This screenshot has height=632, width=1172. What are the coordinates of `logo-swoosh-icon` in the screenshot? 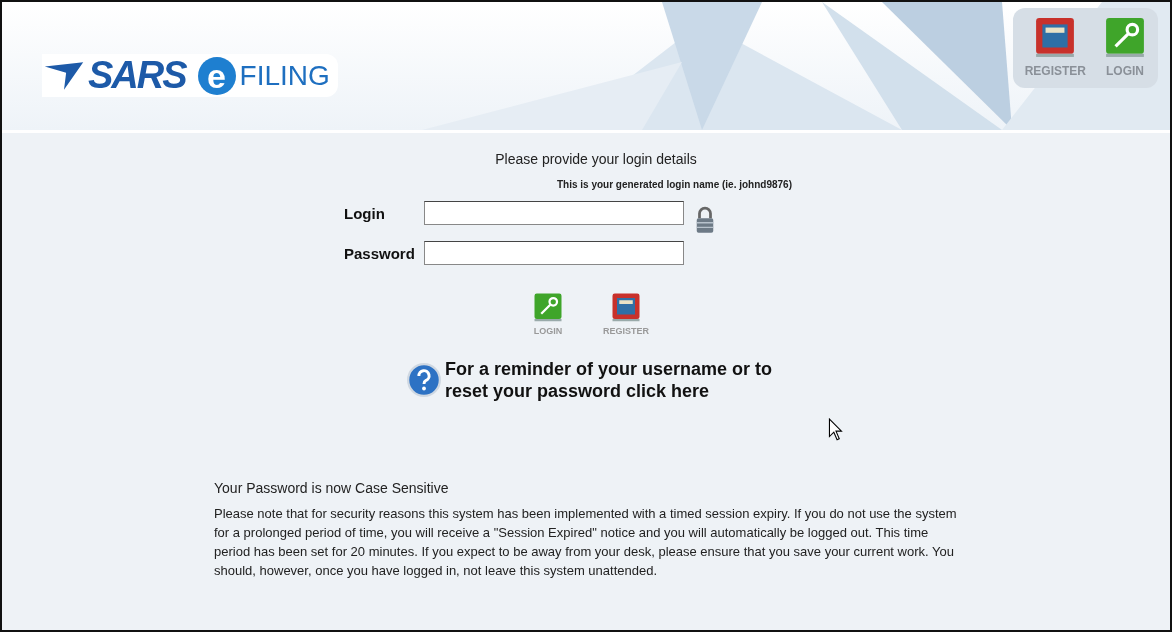 It's located at (64, 75).